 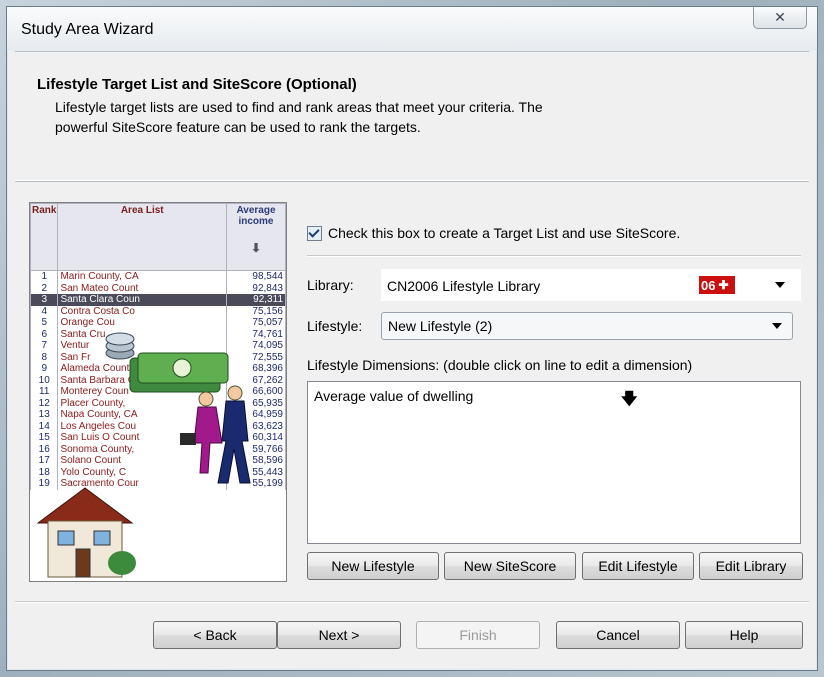 I want to click on edit-library-button: Edit Library, so click(x=751, y=566).